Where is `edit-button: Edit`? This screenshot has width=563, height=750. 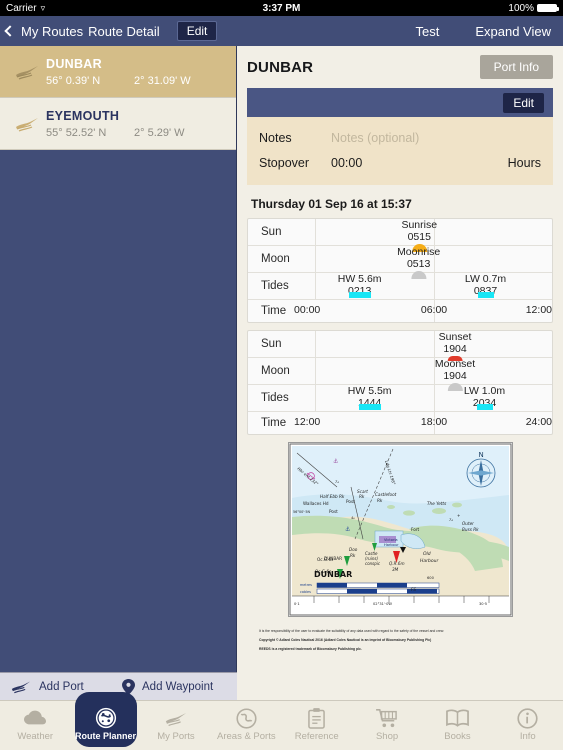
edit-button: Edit is located at coordinates (197, 31).